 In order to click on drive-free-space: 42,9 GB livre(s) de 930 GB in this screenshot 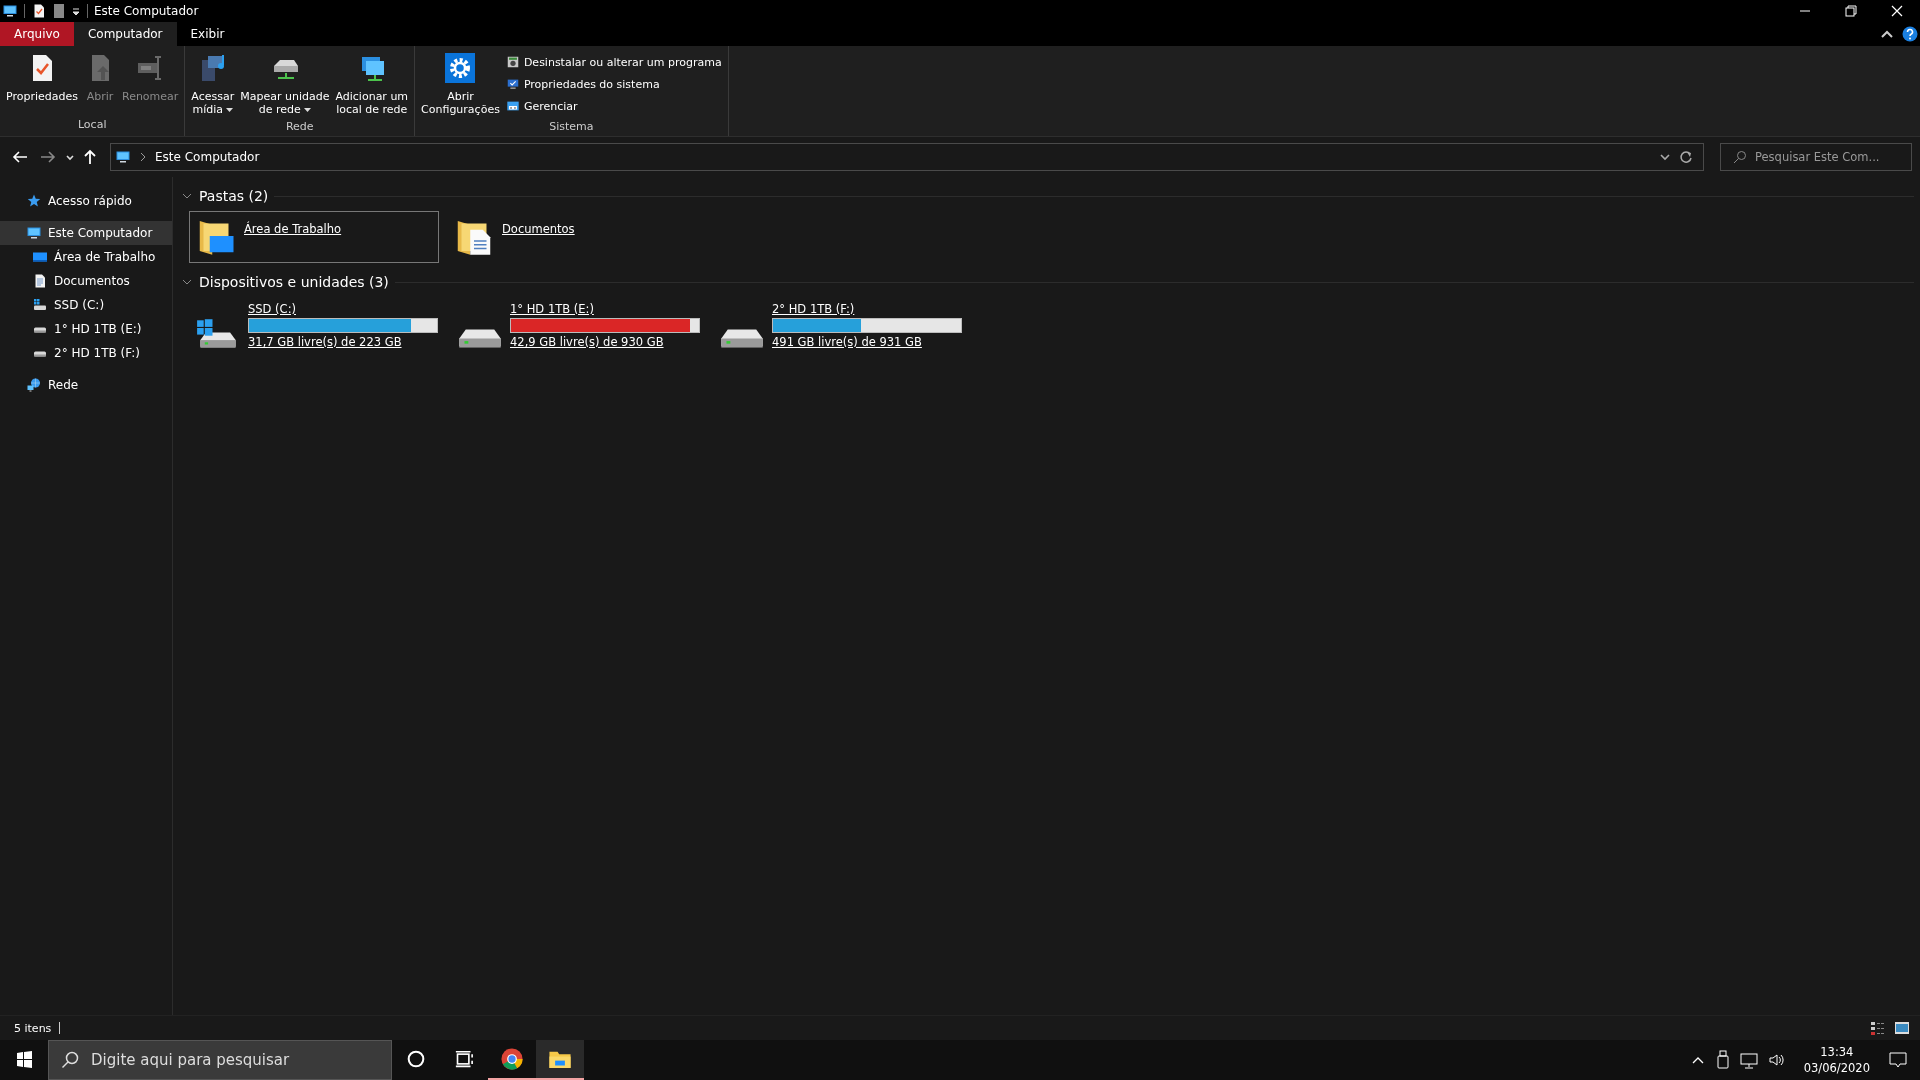, I will do `click(605, 342)`.